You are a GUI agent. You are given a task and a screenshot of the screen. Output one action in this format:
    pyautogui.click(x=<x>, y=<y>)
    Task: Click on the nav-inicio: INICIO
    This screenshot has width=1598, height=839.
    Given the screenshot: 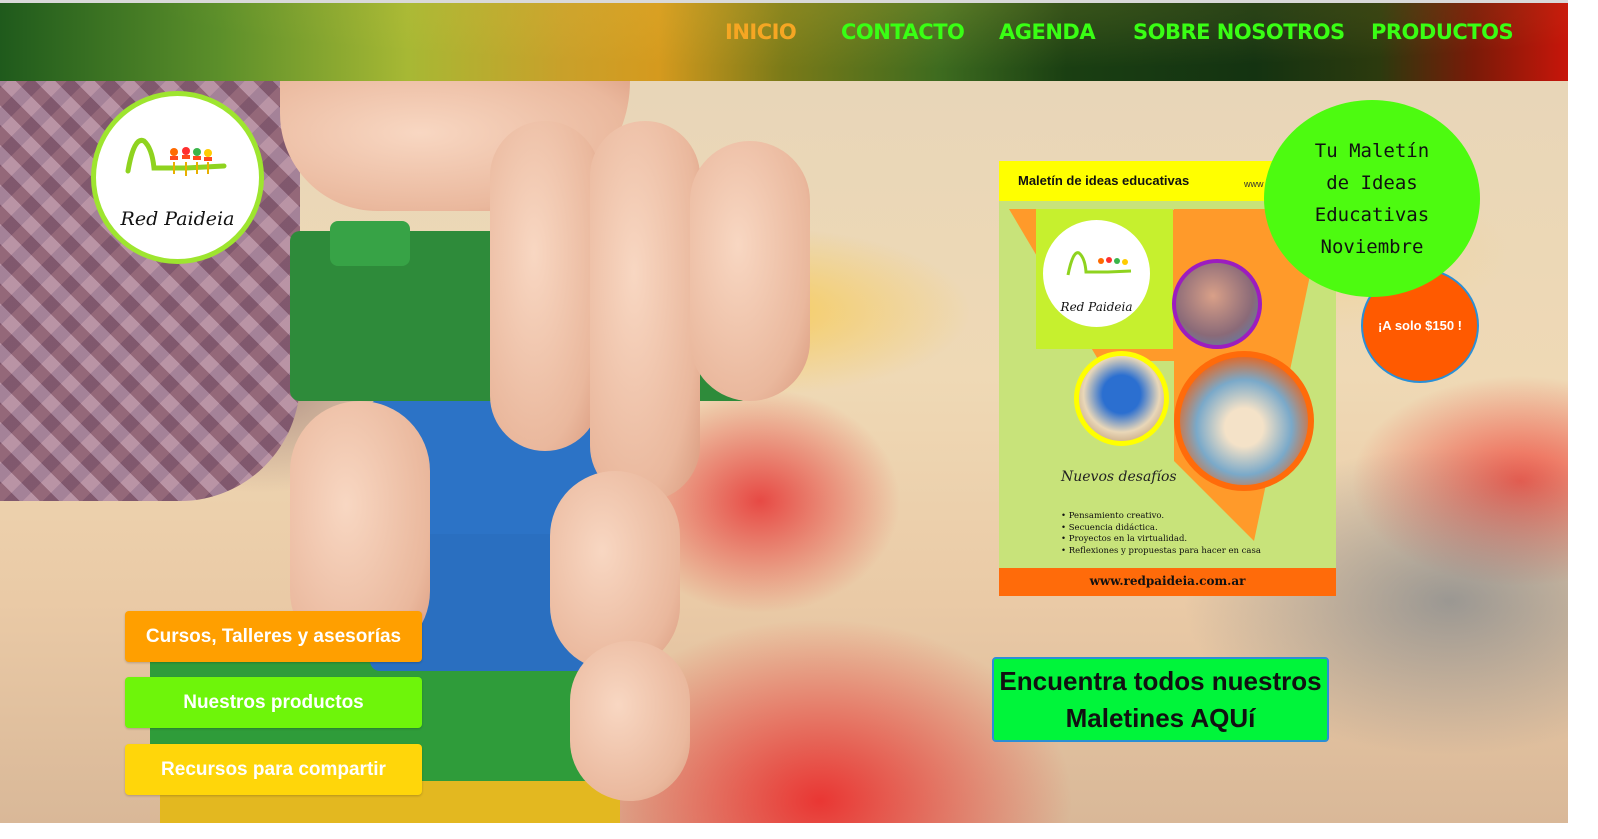 What is the action you would take?
    pyautogui.click(x=761, y=32)
    